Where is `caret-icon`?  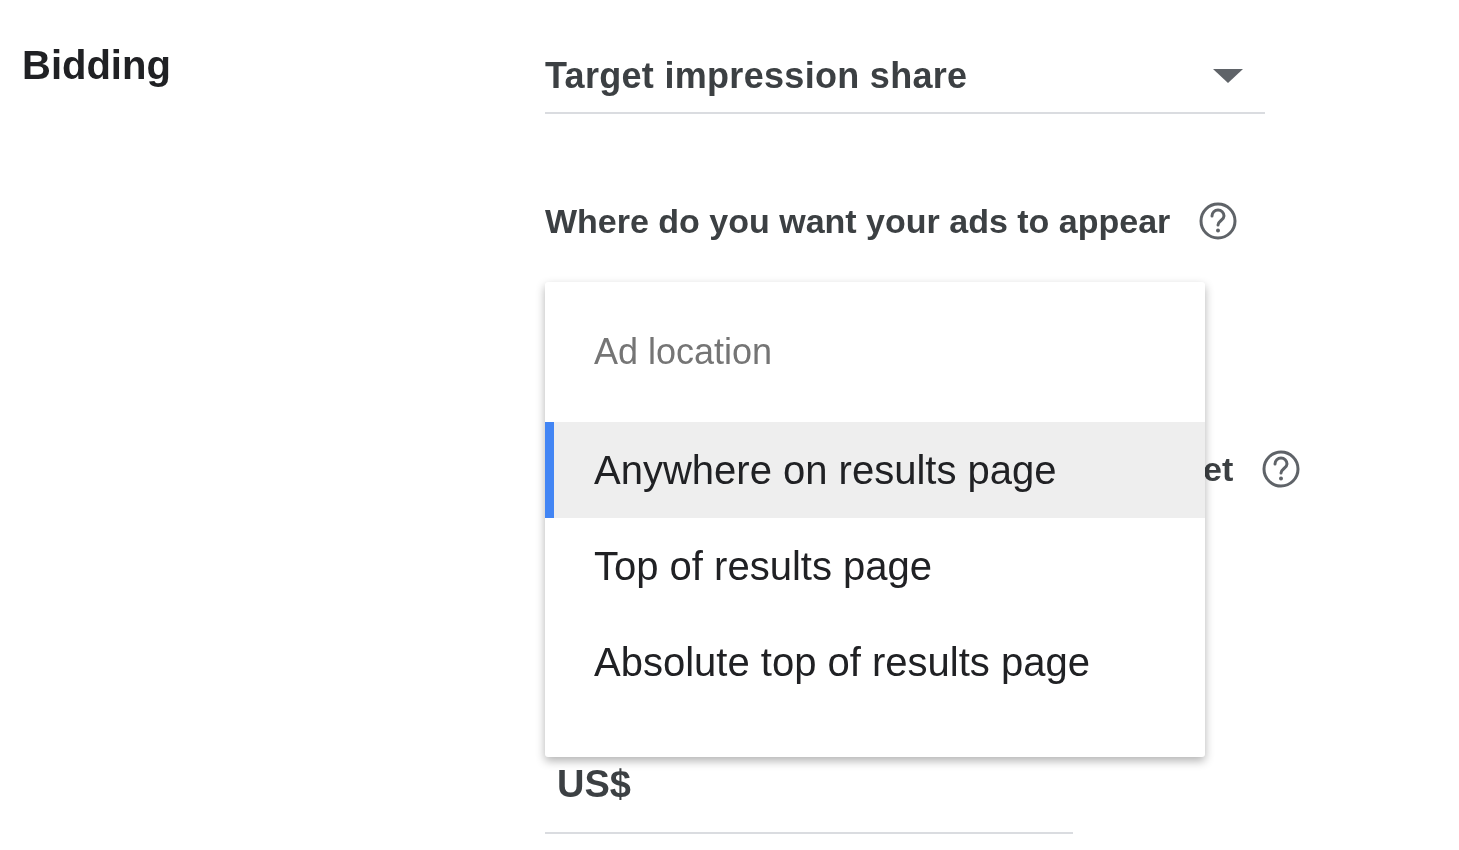
caret-icon is located at coordinates (1228, 76).